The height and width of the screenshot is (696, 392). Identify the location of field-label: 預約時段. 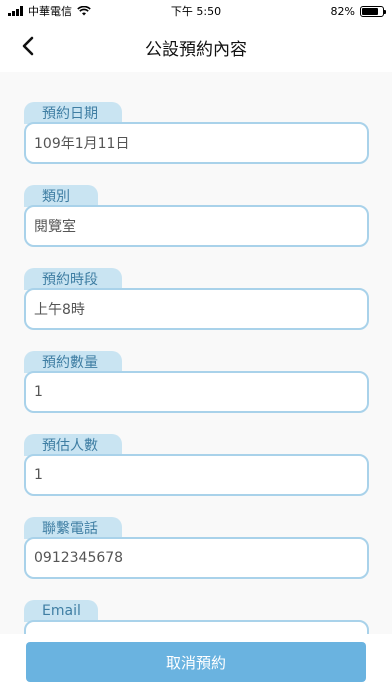
(73, 279).